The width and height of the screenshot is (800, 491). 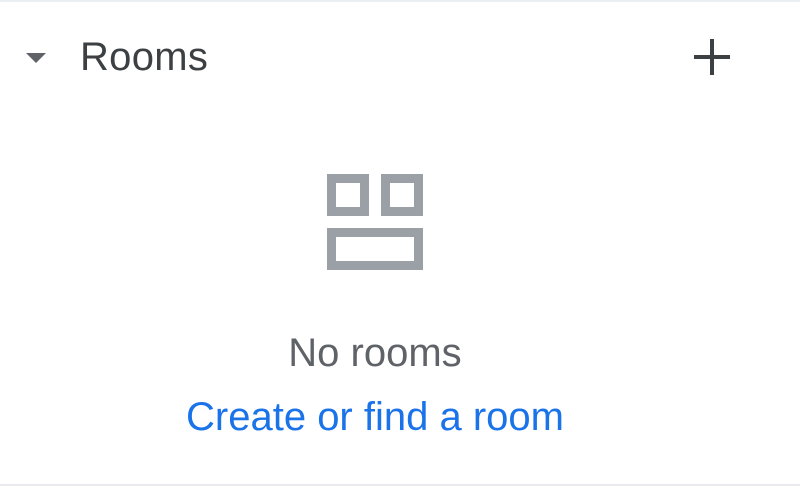 I want to click on rooms-grid-icon, so click(x=375, y=222).